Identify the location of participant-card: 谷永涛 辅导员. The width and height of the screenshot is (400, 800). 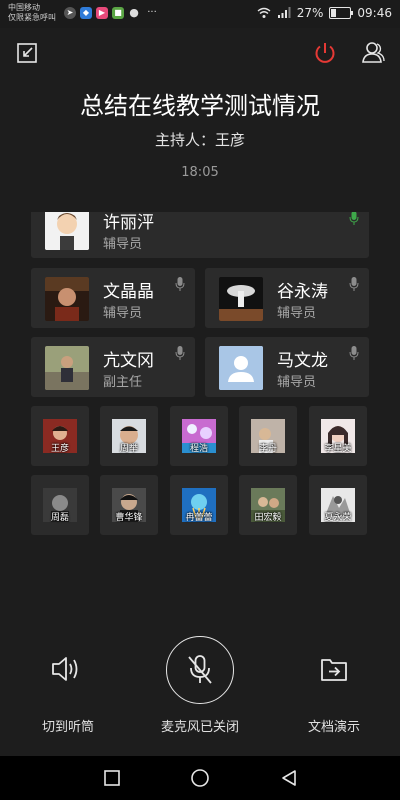
(287, 298).